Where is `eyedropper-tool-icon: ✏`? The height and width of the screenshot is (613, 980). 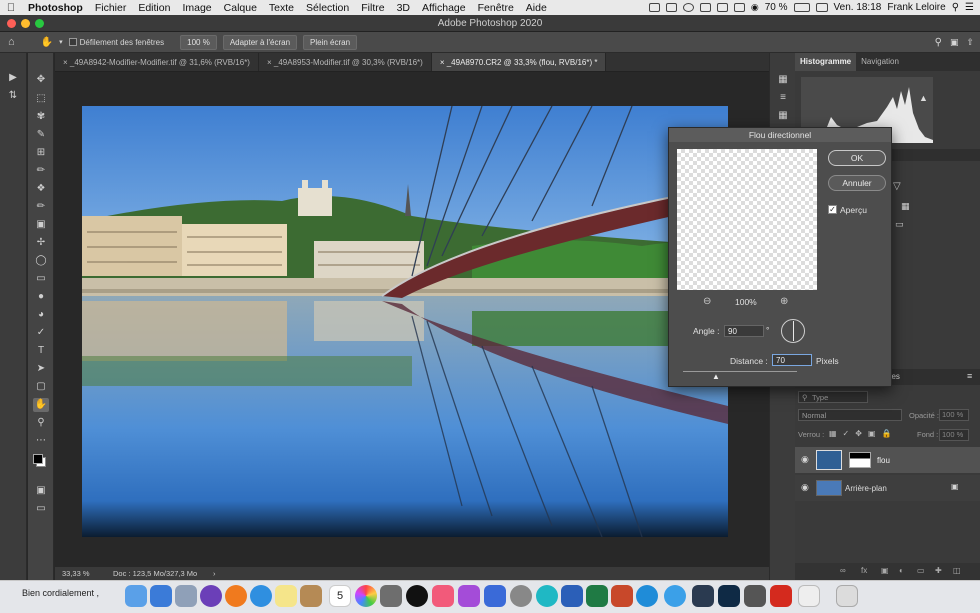 eyedropper-tool-icon: ✏ is located at coordinates (41, 171).